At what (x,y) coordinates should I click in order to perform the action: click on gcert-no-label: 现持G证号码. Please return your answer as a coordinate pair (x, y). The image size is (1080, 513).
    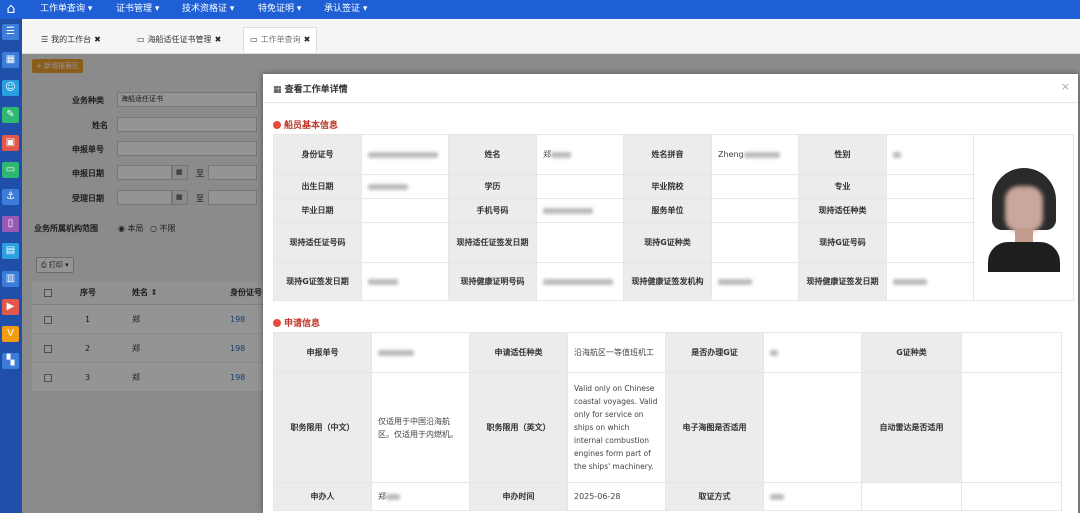
    Looking at the image, I should click on (842, 242).